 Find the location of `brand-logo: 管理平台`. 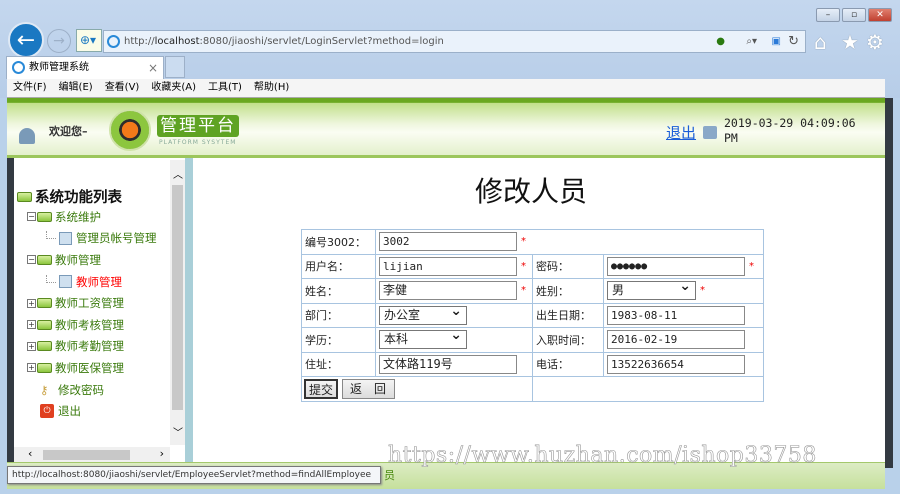

brand-logo: 管理平台 is located at coordinates (198, 126).